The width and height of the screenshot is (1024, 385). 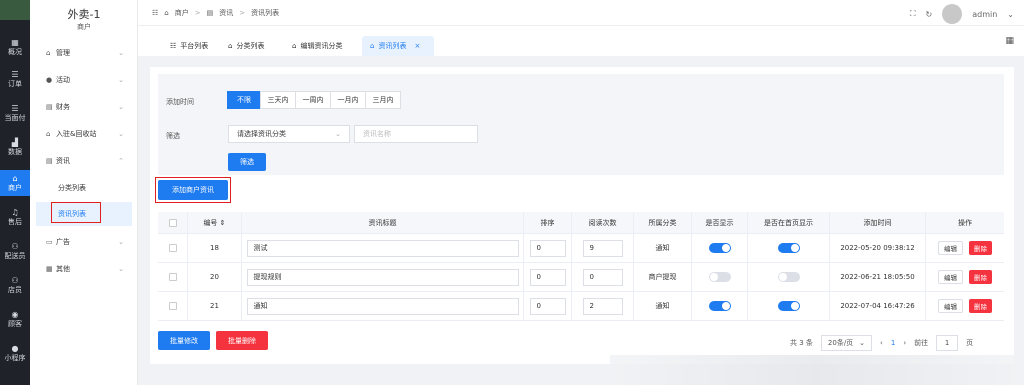 What do you see at coordinates (189, 46) in the screenshot?
I see `tab-platform-list: ☷ 平台列表` at bounding box center [189, 46].